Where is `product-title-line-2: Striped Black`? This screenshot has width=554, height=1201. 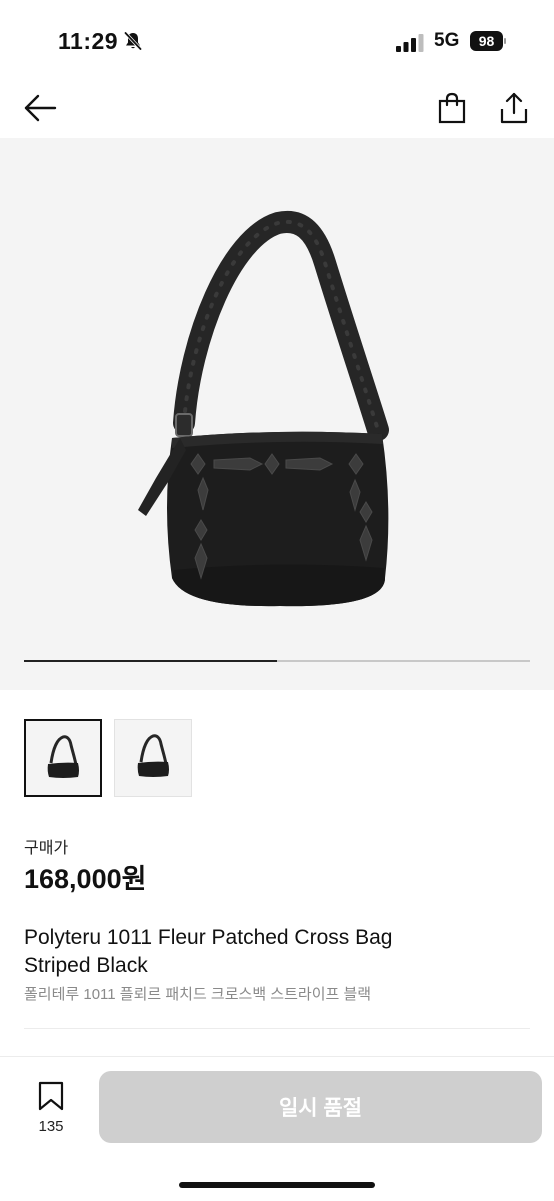 product-title-line-2: Striped Black is located at coordinates (86, 965).